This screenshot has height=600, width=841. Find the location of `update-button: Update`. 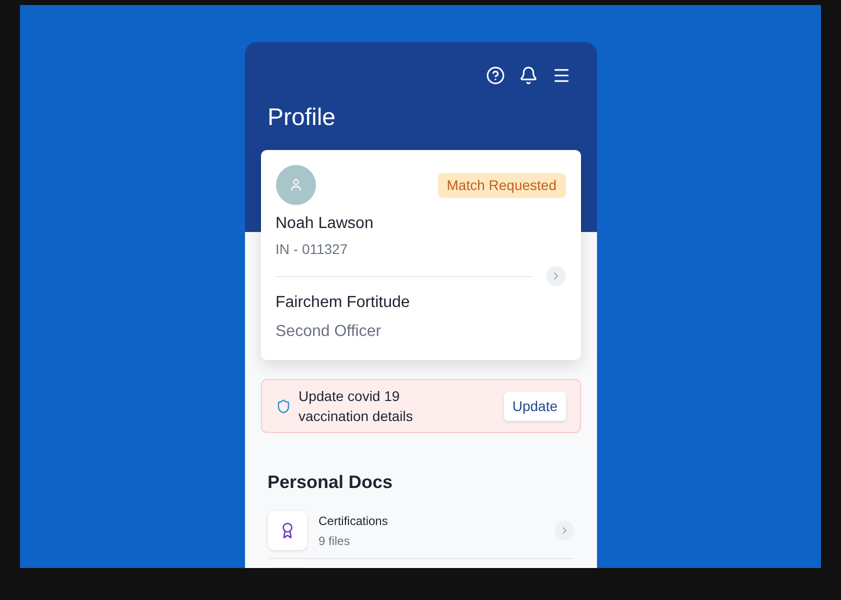

update-button: Update is located at coordinates (535, 406).